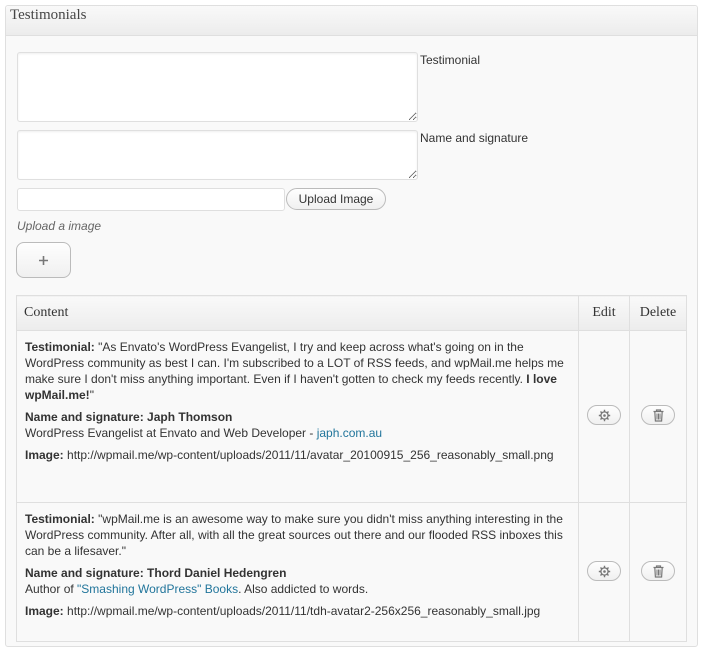  I want to click on upload-hint: Upload a image, so click(59, 226).